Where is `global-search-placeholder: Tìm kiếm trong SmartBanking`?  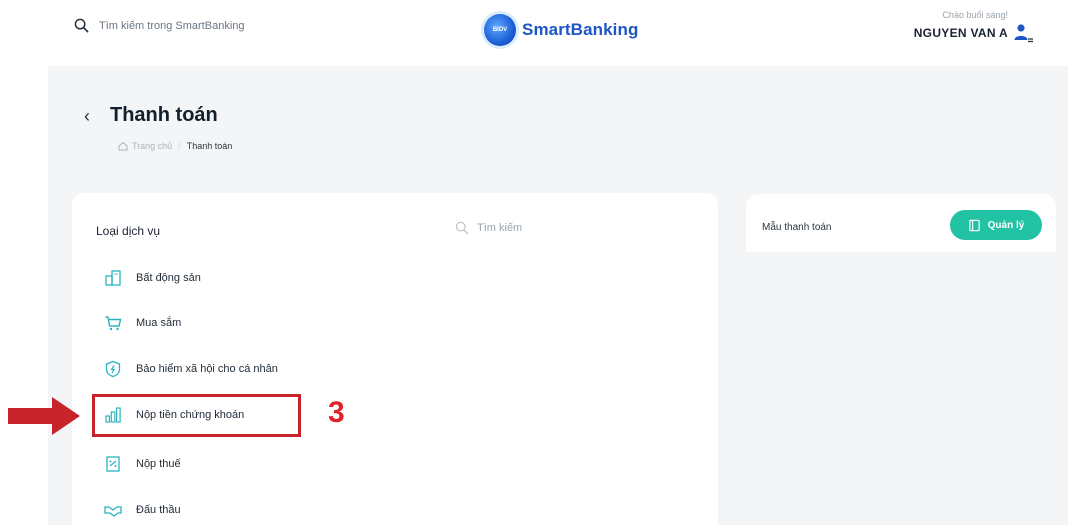
global-search-placeholder: Tìm kiếm trong SmartBanking is located at coordinates (172, 25).